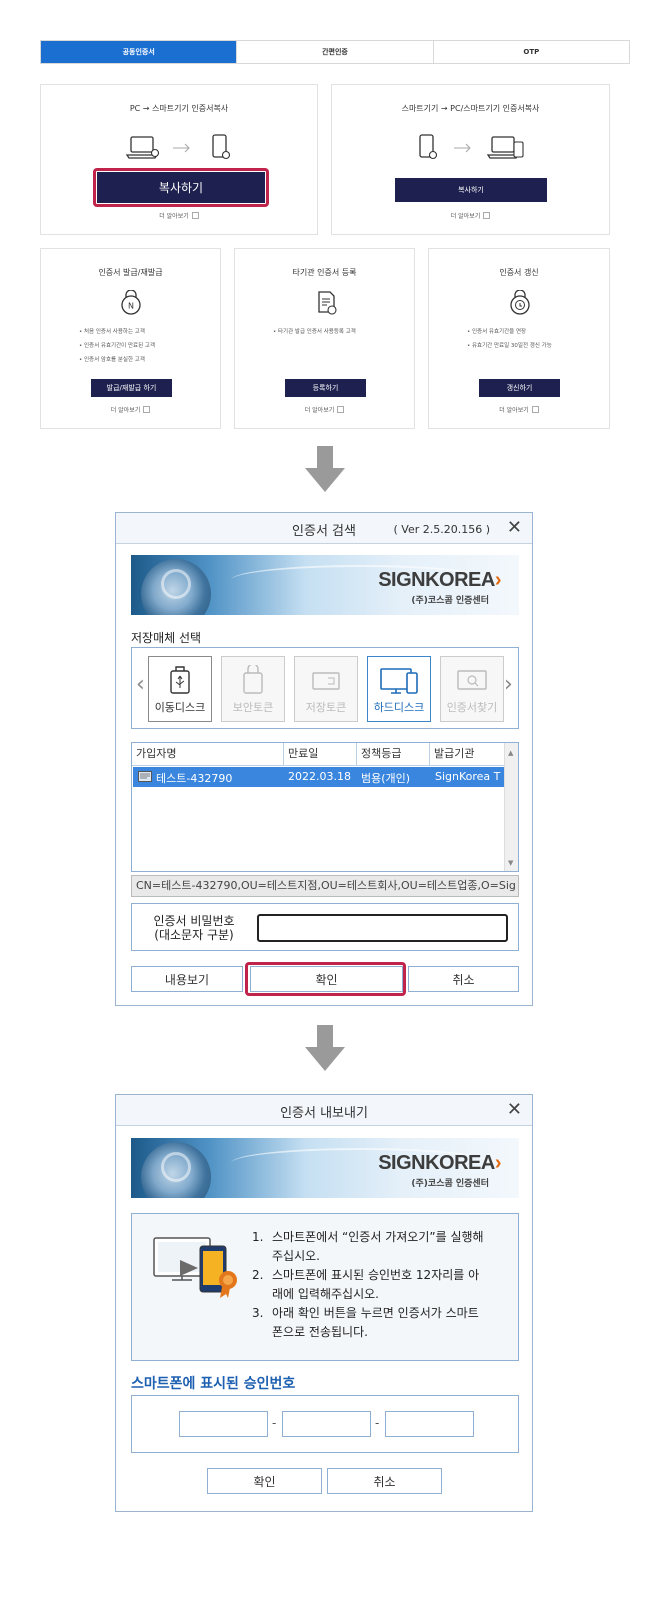 This screenshot has width=670, height=1619. I want to click on feature-item: 인증서 유효기간을 연장, so click(509, 332).